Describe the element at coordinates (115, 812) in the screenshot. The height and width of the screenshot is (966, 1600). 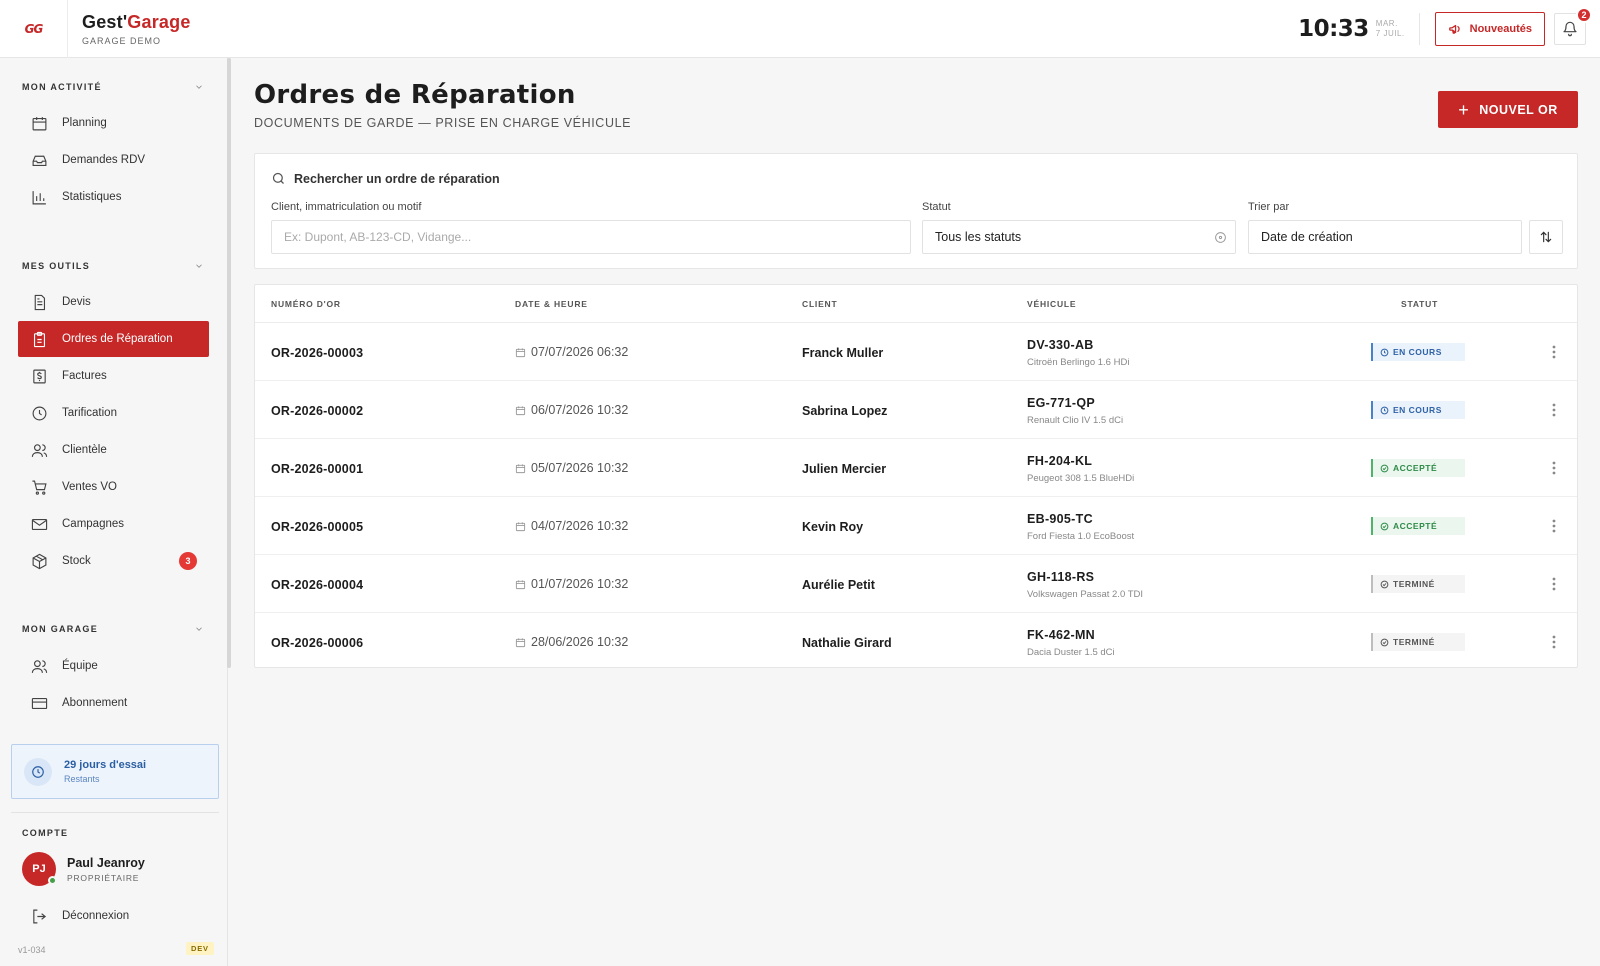
I see `divider` at that location.